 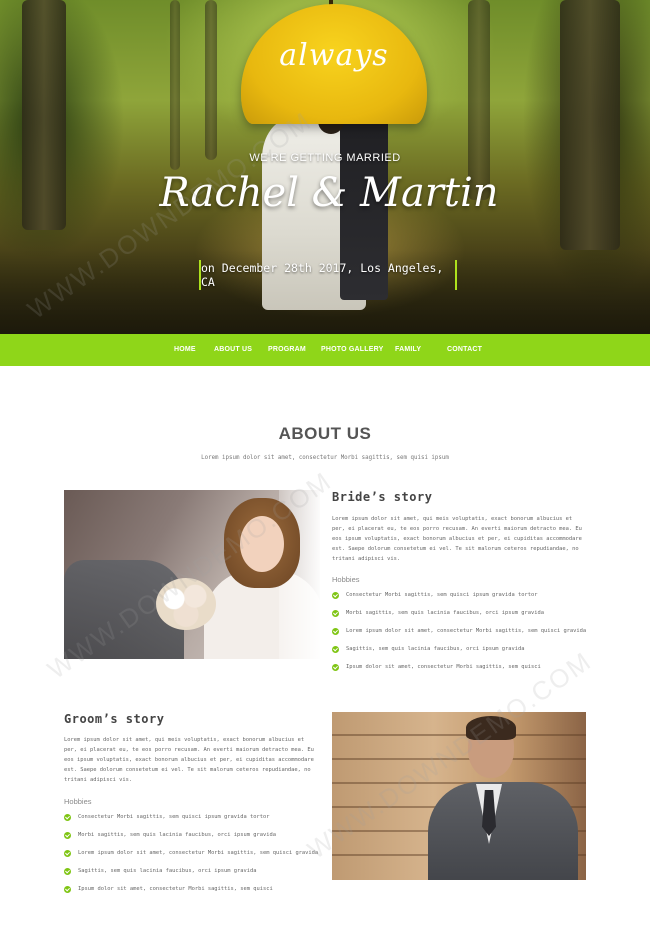 I want to click on date-box: on December 28th 2017, Los Angeles, CA, so click(x=328, y=275).